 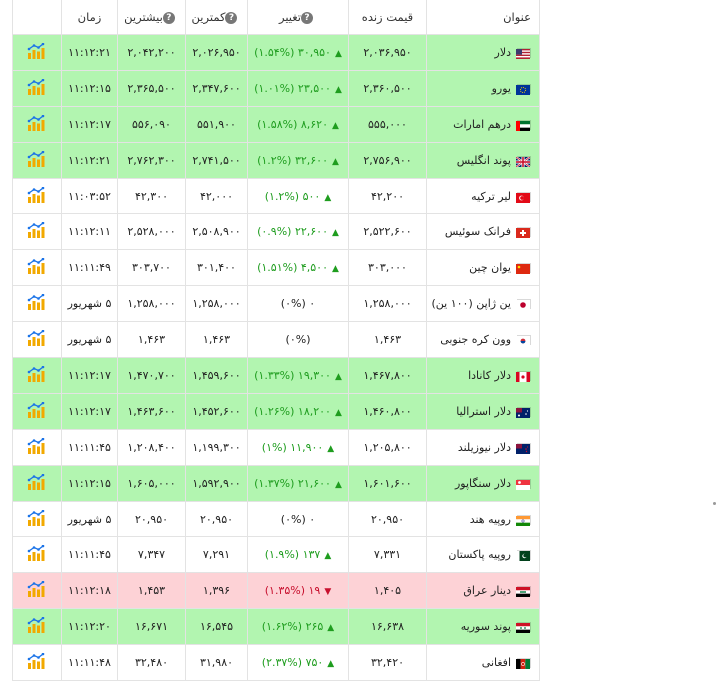 I want to click on change-value: ۲۶۵ (۱.۶۲%), so click(x=292, y=627).